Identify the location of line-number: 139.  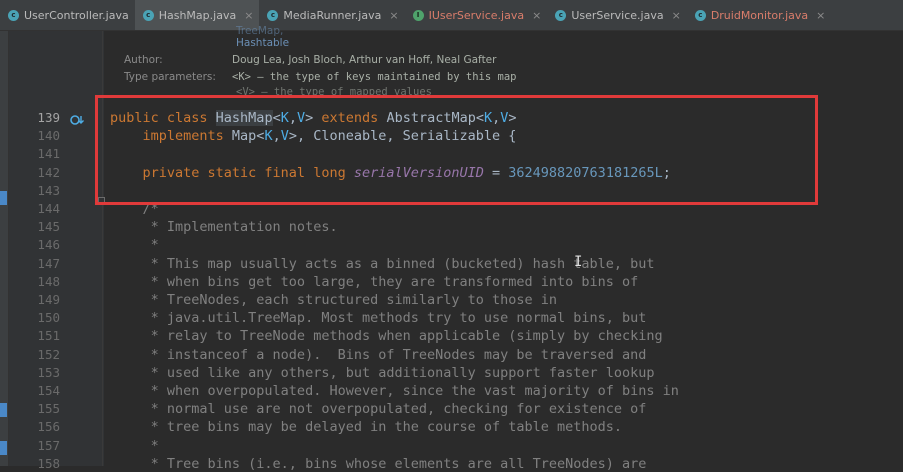
(48, 117).